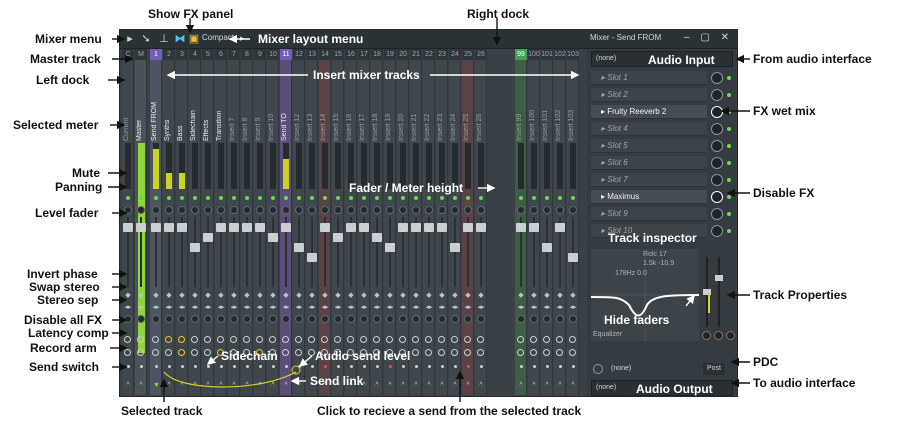 Image resolution: width=900 pixels, height=428 pixels. I want to click on fx-slot: ▸ Slot 2, so click(649, 95).